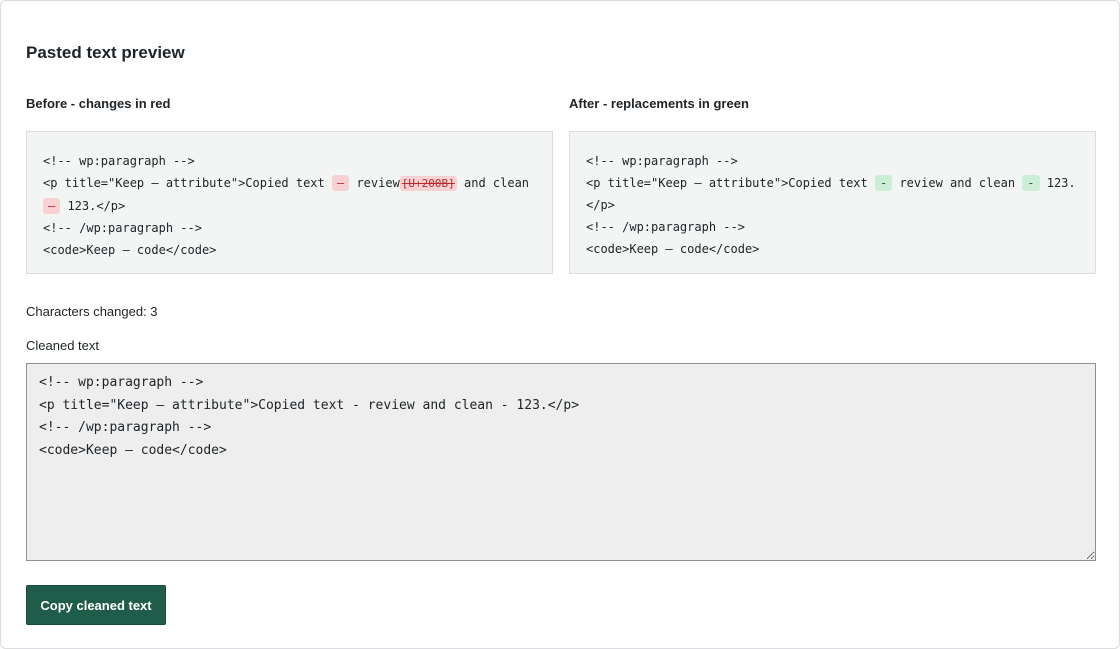  What do you see at coordinates (428, 183) in the screenshot?
I see `removed-zero-width-space-mark: [U+200B]` at bounding box center [428, 183].